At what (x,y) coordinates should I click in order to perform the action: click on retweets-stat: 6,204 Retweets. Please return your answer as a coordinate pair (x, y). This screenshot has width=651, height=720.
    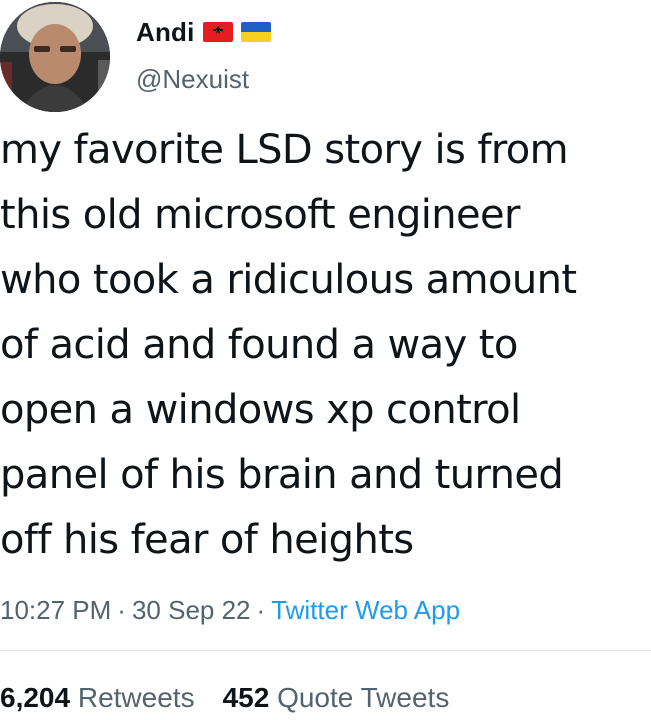
    Looking at the image, I should click on (97, 697).